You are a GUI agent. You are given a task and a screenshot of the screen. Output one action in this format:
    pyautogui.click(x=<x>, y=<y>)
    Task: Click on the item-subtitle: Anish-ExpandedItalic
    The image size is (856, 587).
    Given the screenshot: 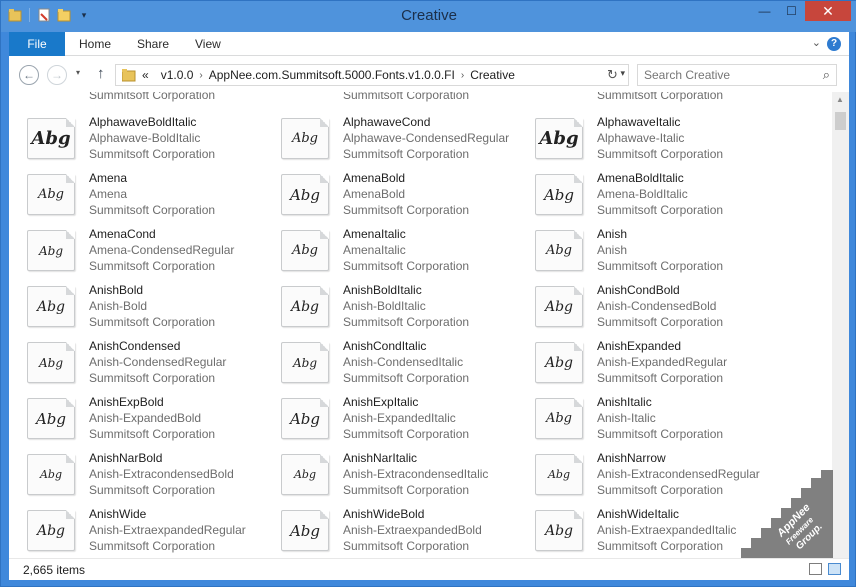 What is the action you would take?
    pyautogui.click(x=399, y=418)
    